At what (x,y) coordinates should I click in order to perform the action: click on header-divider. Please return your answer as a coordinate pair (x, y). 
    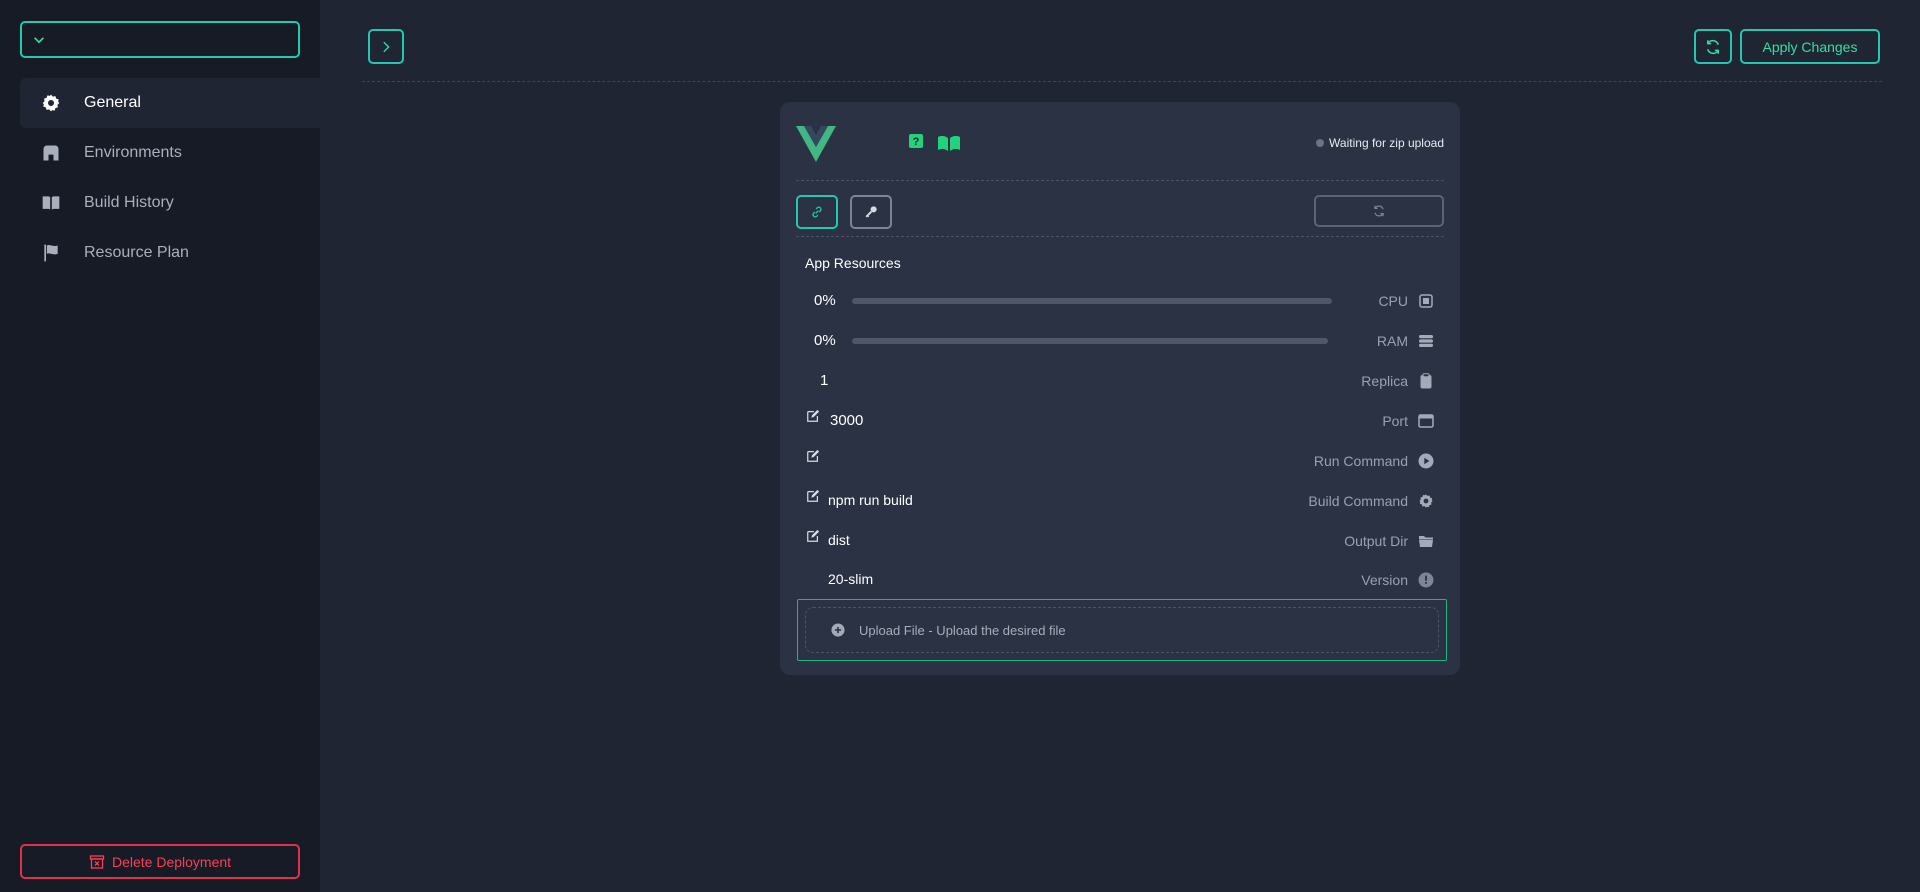
    Looking at the image, I should click on (1122, 81).